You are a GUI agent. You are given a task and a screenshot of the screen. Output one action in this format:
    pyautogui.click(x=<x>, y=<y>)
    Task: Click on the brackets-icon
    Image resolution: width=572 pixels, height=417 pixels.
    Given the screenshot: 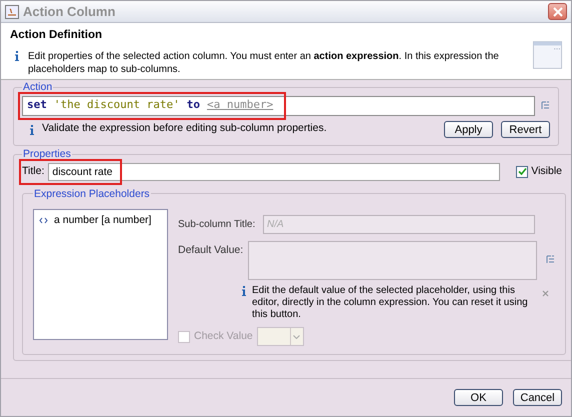 What is the action you would take?
    pyautogui.click(x=43, y=220)
    